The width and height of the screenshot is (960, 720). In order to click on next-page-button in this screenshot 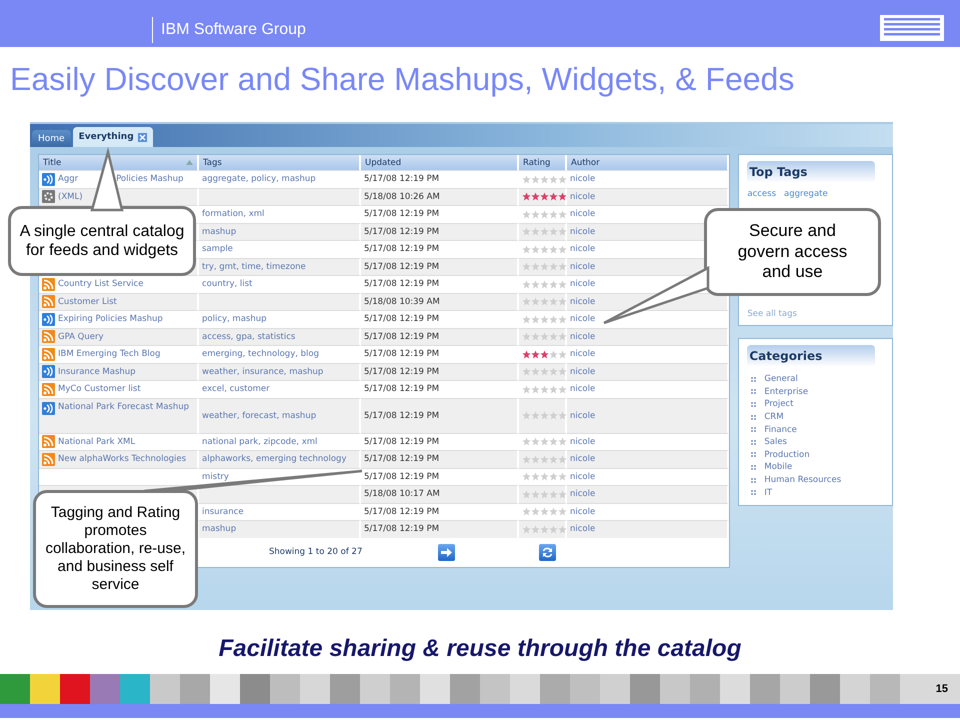, I will do `click(447, 552)`.